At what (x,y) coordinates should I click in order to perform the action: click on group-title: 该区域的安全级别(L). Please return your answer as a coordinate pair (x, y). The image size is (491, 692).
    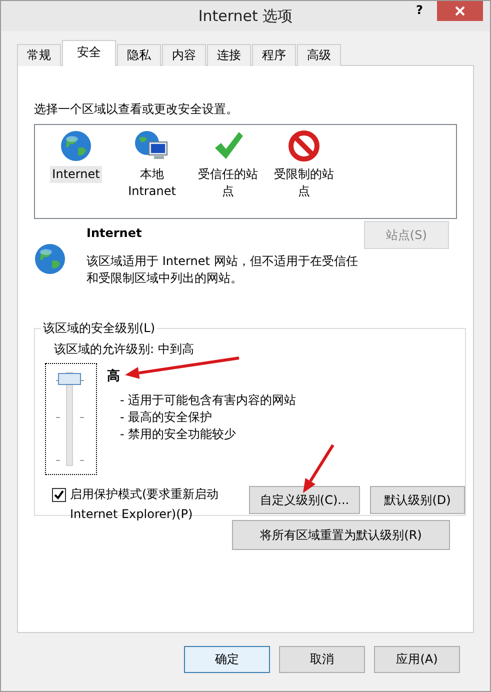
    Looking at the image, I should click on (99, 328).